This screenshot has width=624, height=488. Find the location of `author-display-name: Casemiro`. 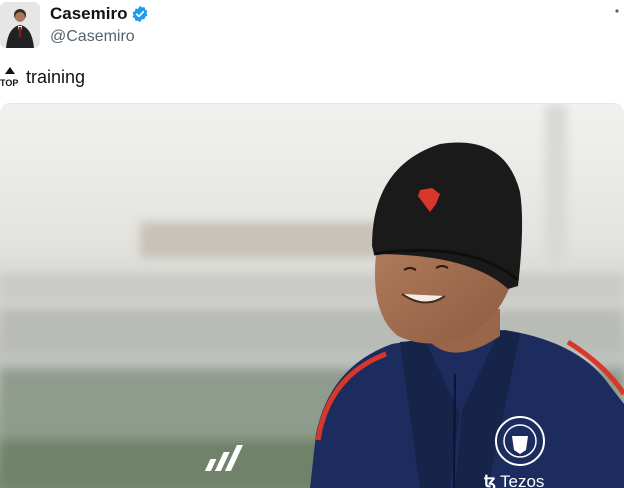

author-display-name: Casemiro is located at coordinates (88, 14).